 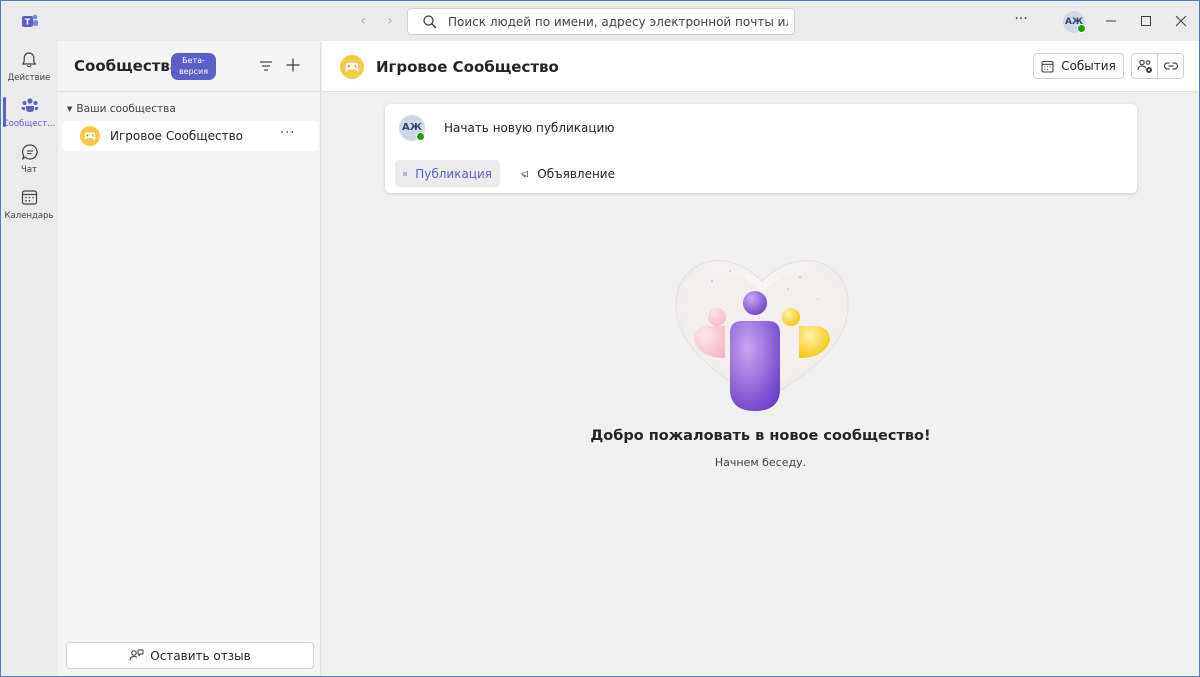 I want to click on filter-icon, so click(x=266, y=66).